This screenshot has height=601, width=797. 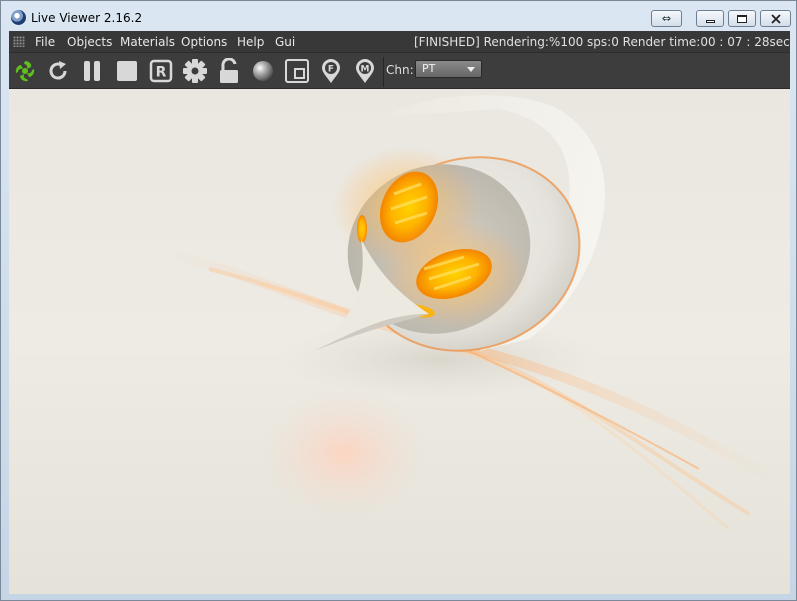 I want to click on close-icon, so click(x=775, y=18).